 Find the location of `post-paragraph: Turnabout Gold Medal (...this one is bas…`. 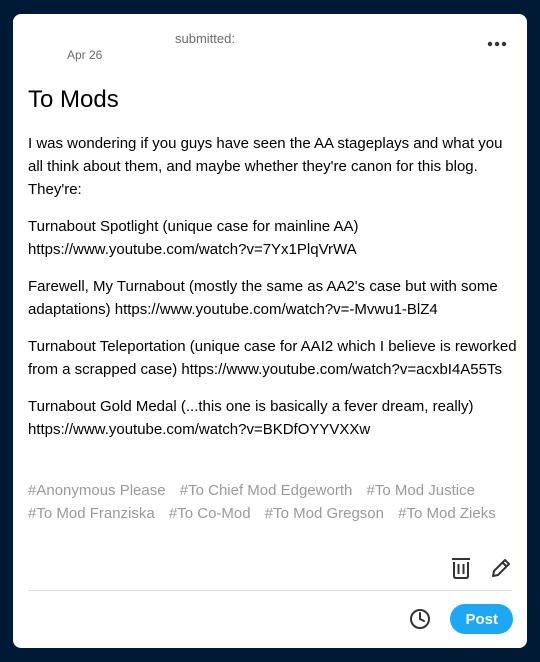

post-paragraph: Turnabout Gold Medal (...this one is bas… is located at coordinates (251, 418).